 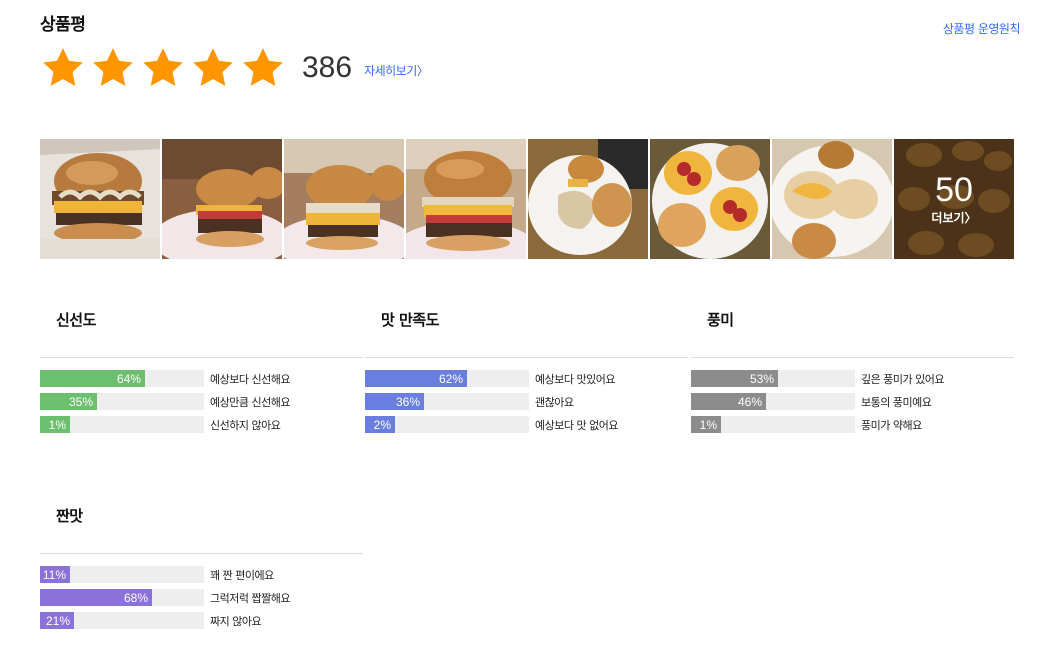 I want to click on detail-link-label: 자세히보기, so click(x=390, y=70).